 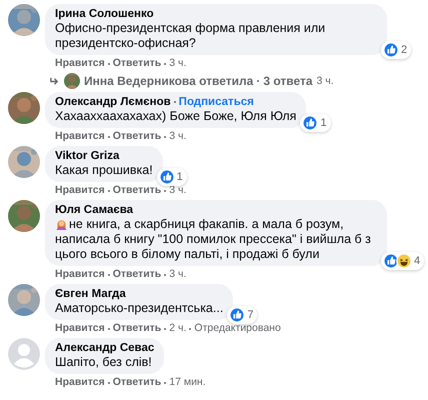 What do you see at coordinates (177, 328) in the screenshot?
I see `comment-time: 2 ч.` at bounding box center [177, 328].